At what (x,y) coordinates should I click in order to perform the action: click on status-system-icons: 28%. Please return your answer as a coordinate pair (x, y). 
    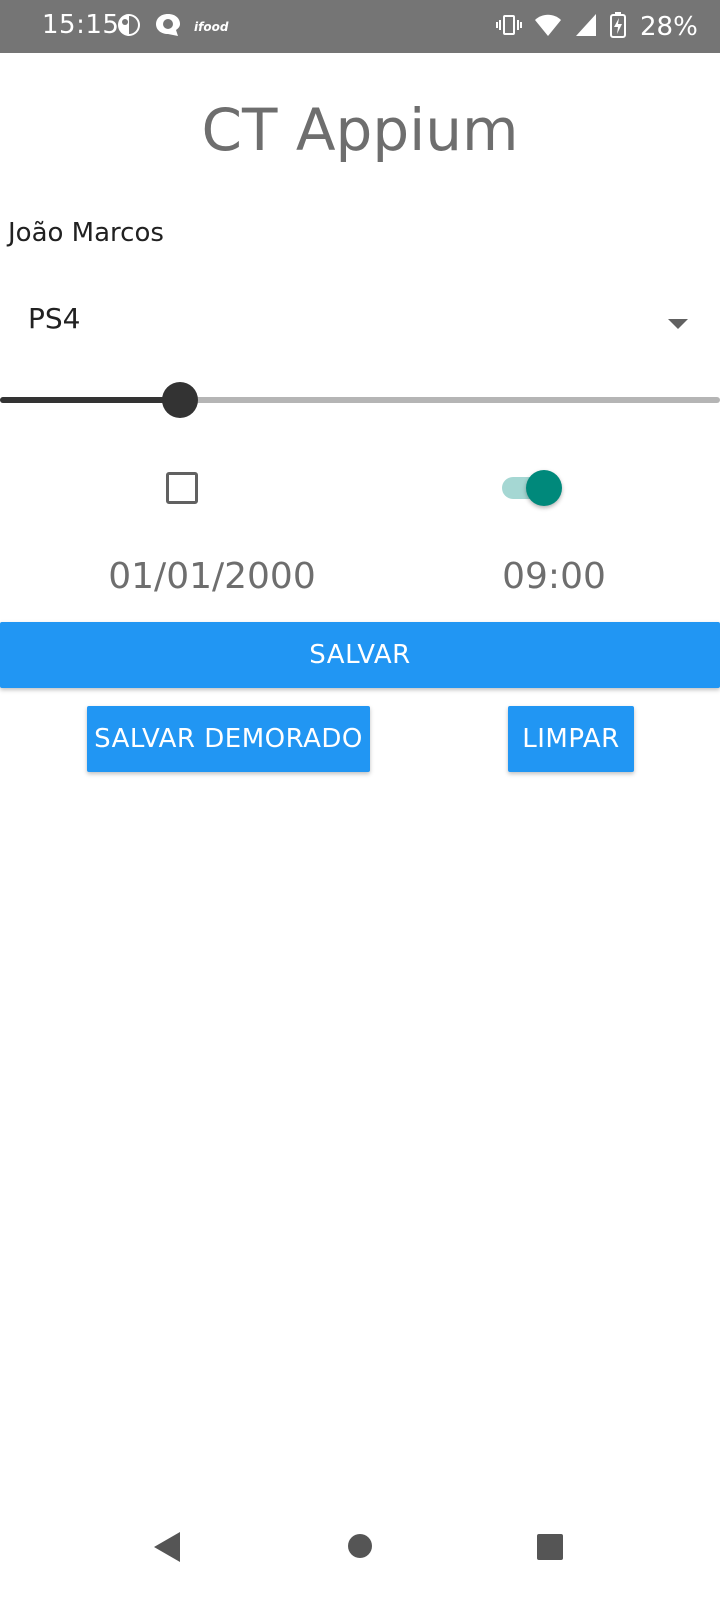
    Looking at the image, I should click on (597, 27).